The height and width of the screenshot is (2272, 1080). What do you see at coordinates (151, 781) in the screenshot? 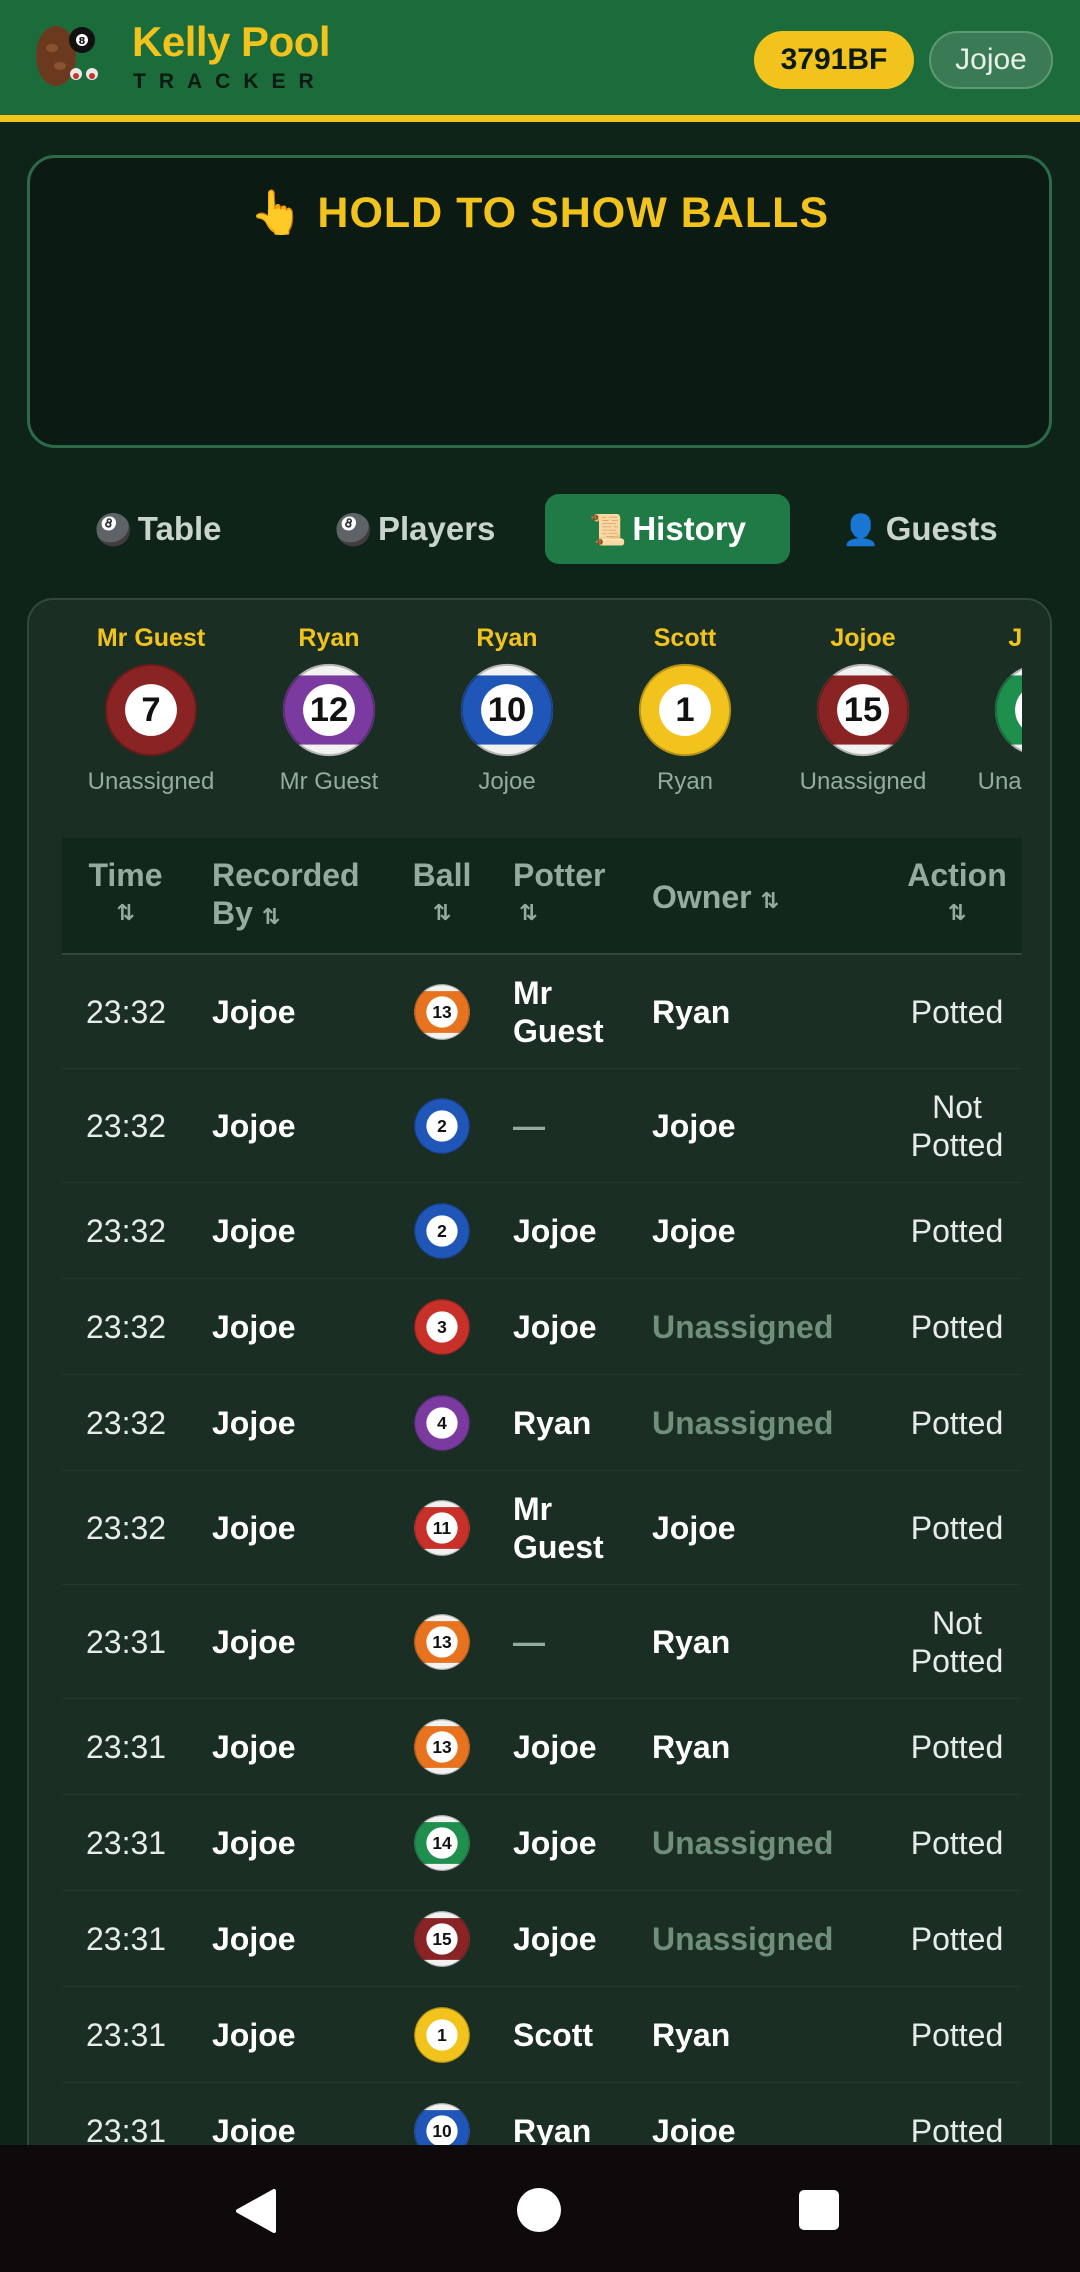
I see `recent-owner-name: Unassigned` at bounding box center [151, 781].